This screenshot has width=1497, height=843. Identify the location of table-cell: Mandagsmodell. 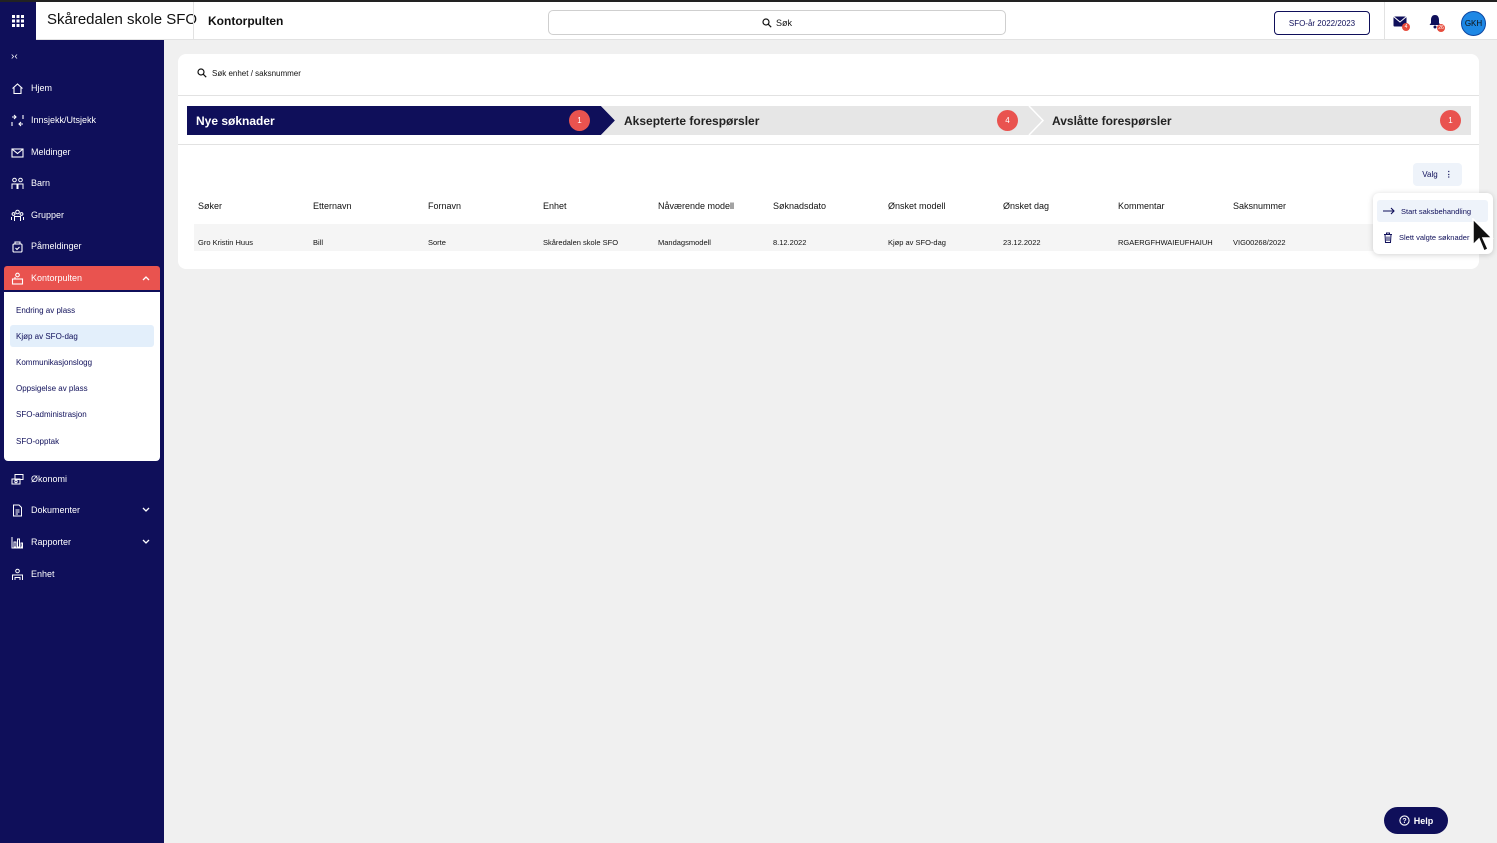
(684, 242).